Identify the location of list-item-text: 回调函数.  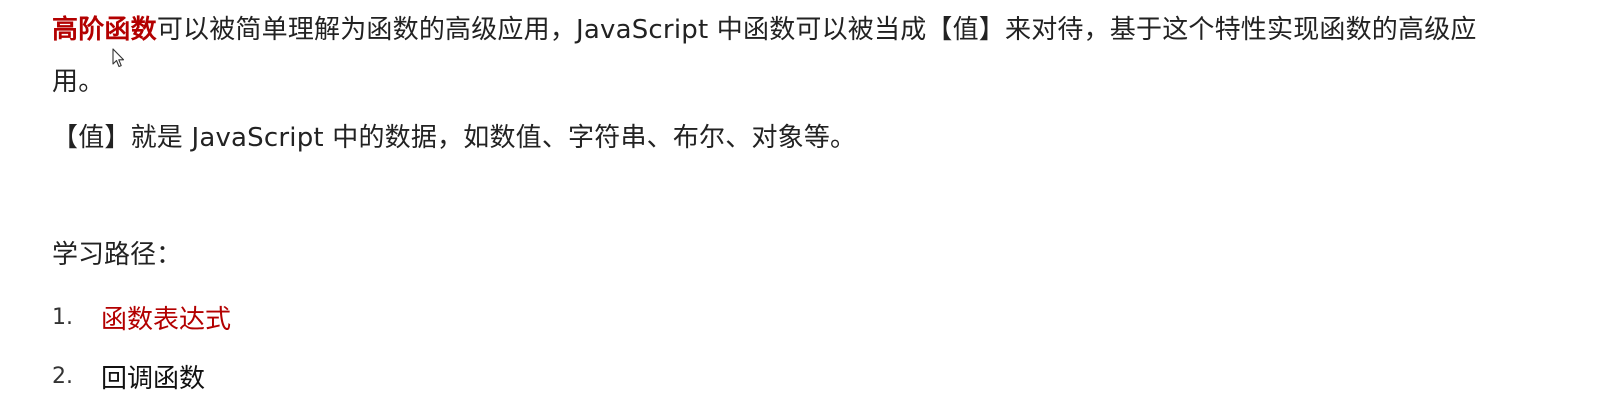
(153, 379).